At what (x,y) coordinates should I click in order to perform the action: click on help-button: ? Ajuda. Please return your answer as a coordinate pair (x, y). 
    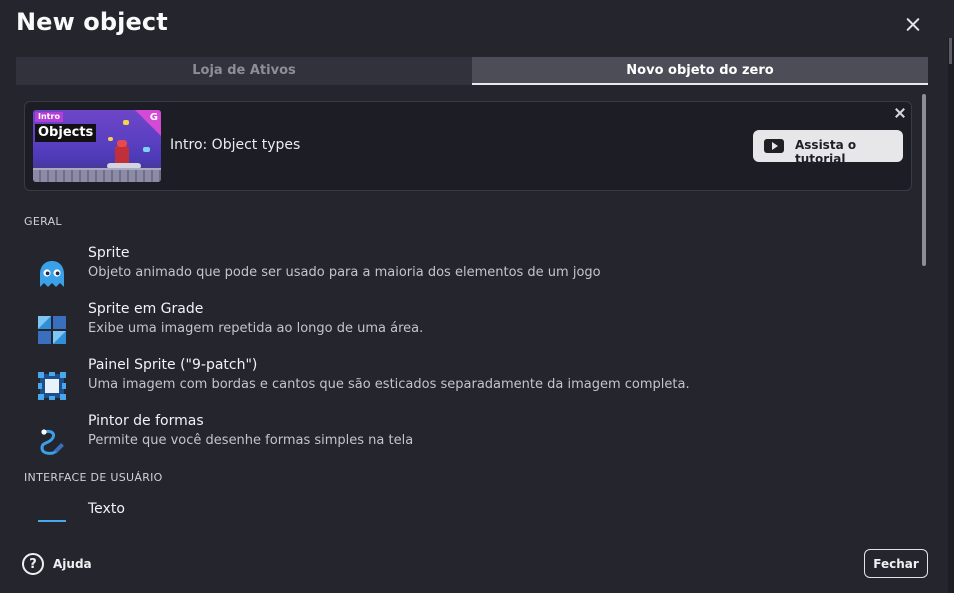
    Looking at the image, I should click on (57, 564).